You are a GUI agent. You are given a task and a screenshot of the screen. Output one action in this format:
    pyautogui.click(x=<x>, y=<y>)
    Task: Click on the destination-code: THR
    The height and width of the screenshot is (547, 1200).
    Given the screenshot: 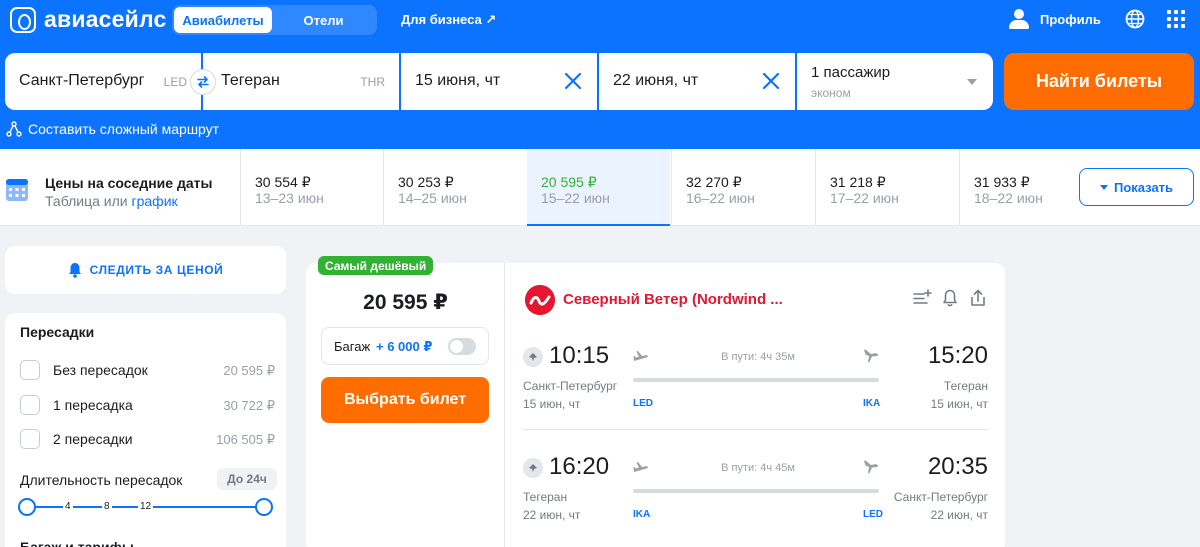 What is the action you would take?
    pyautogui.click(x=372, y=82)
    